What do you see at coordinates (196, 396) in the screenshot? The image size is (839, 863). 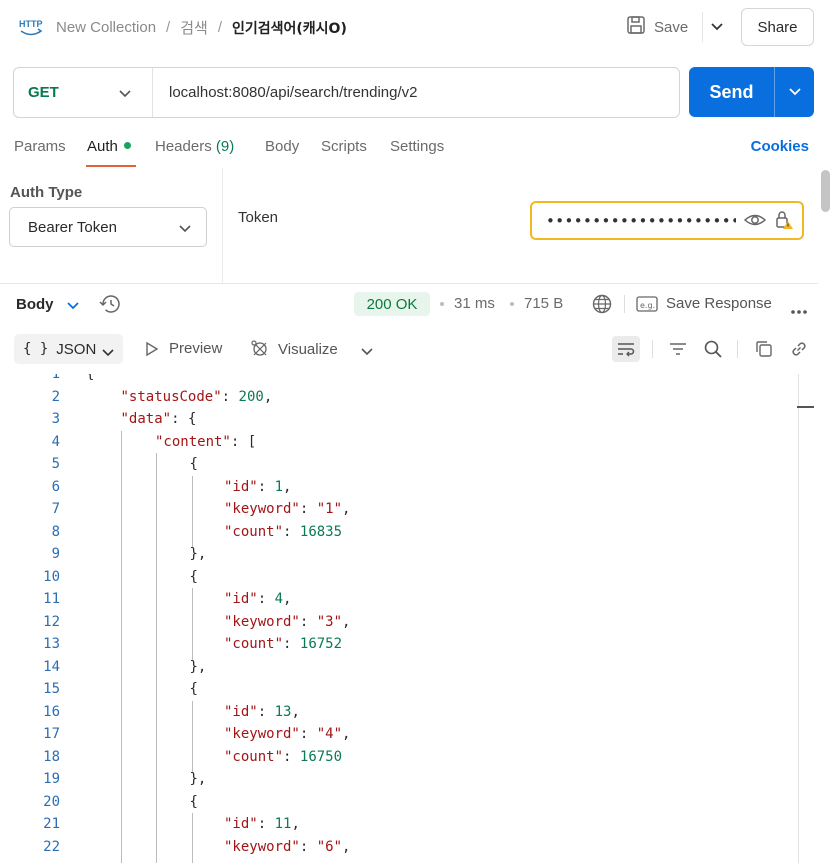 I see `code-text: "statusCode": 200,` at bounding box center [196, 396].